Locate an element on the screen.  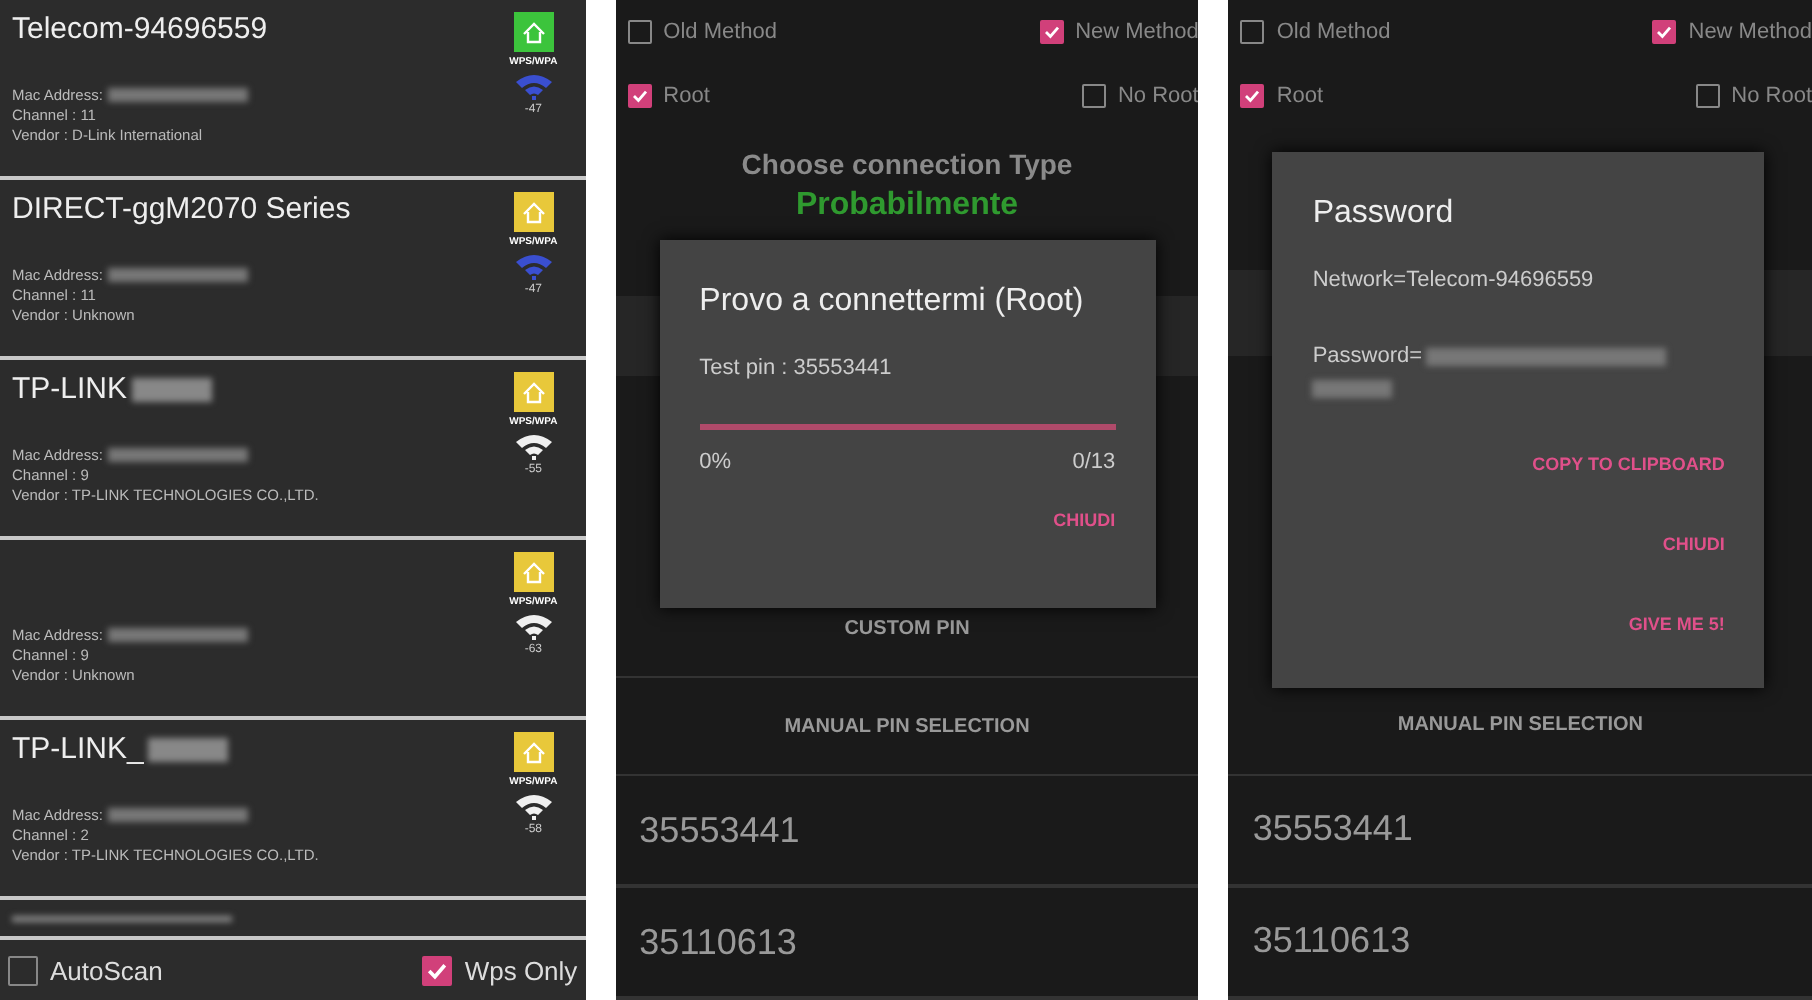
network-name: TP-LINK is located at coordinates (70, 389).